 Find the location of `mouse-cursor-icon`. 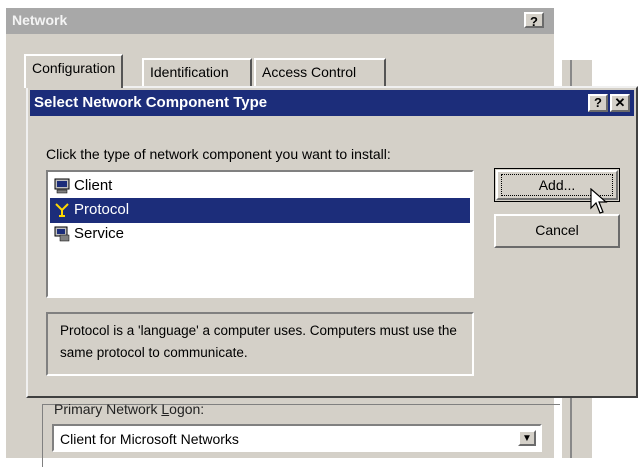

mouse-cursor-icon is located at coordinates (599, 201).